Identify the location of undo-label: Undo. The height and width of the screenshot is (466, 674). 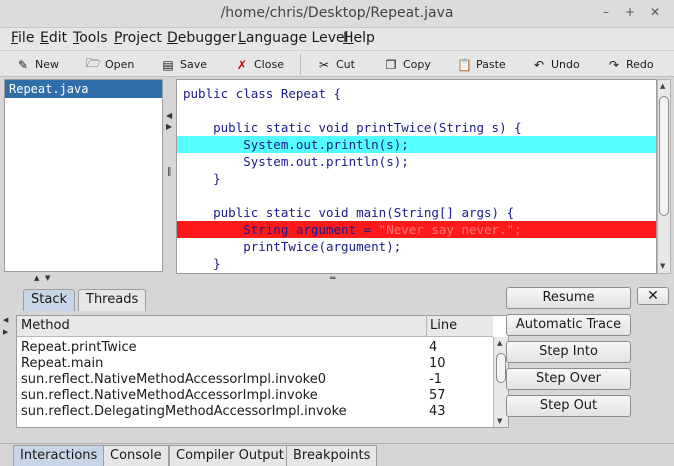
(565, 64).